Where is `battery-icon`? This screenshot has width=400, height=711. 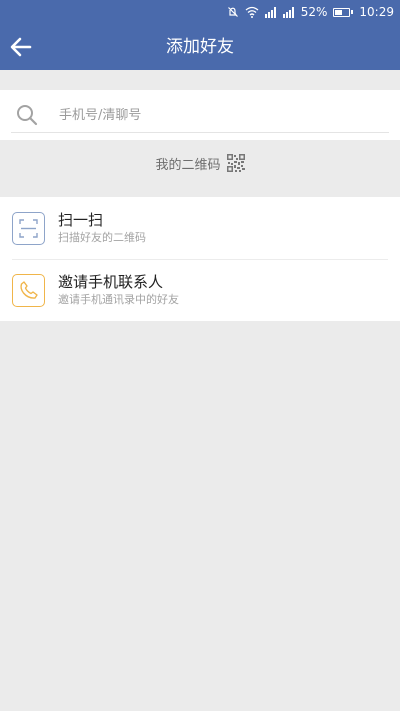
battery-icon is located at coordinates (343, 12).